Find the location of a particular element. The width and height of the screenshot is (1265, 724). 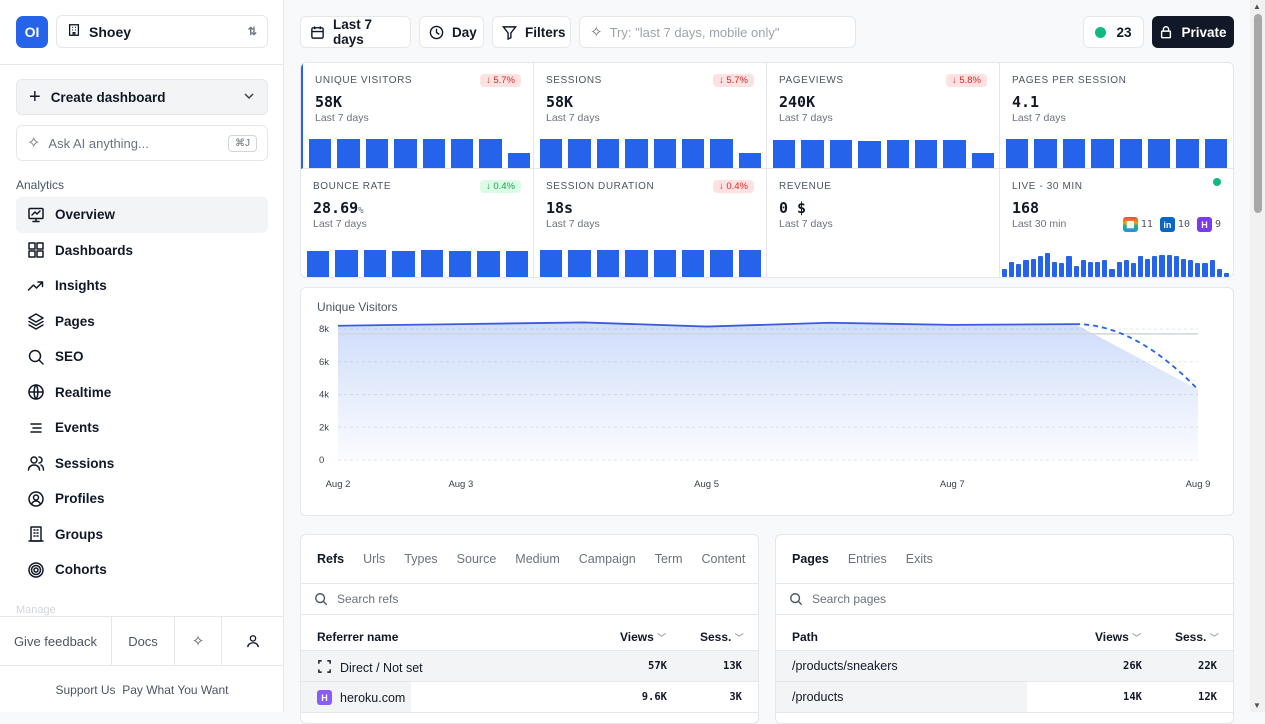

metric-period: Last 7 days is located at coordinates (806, 224).